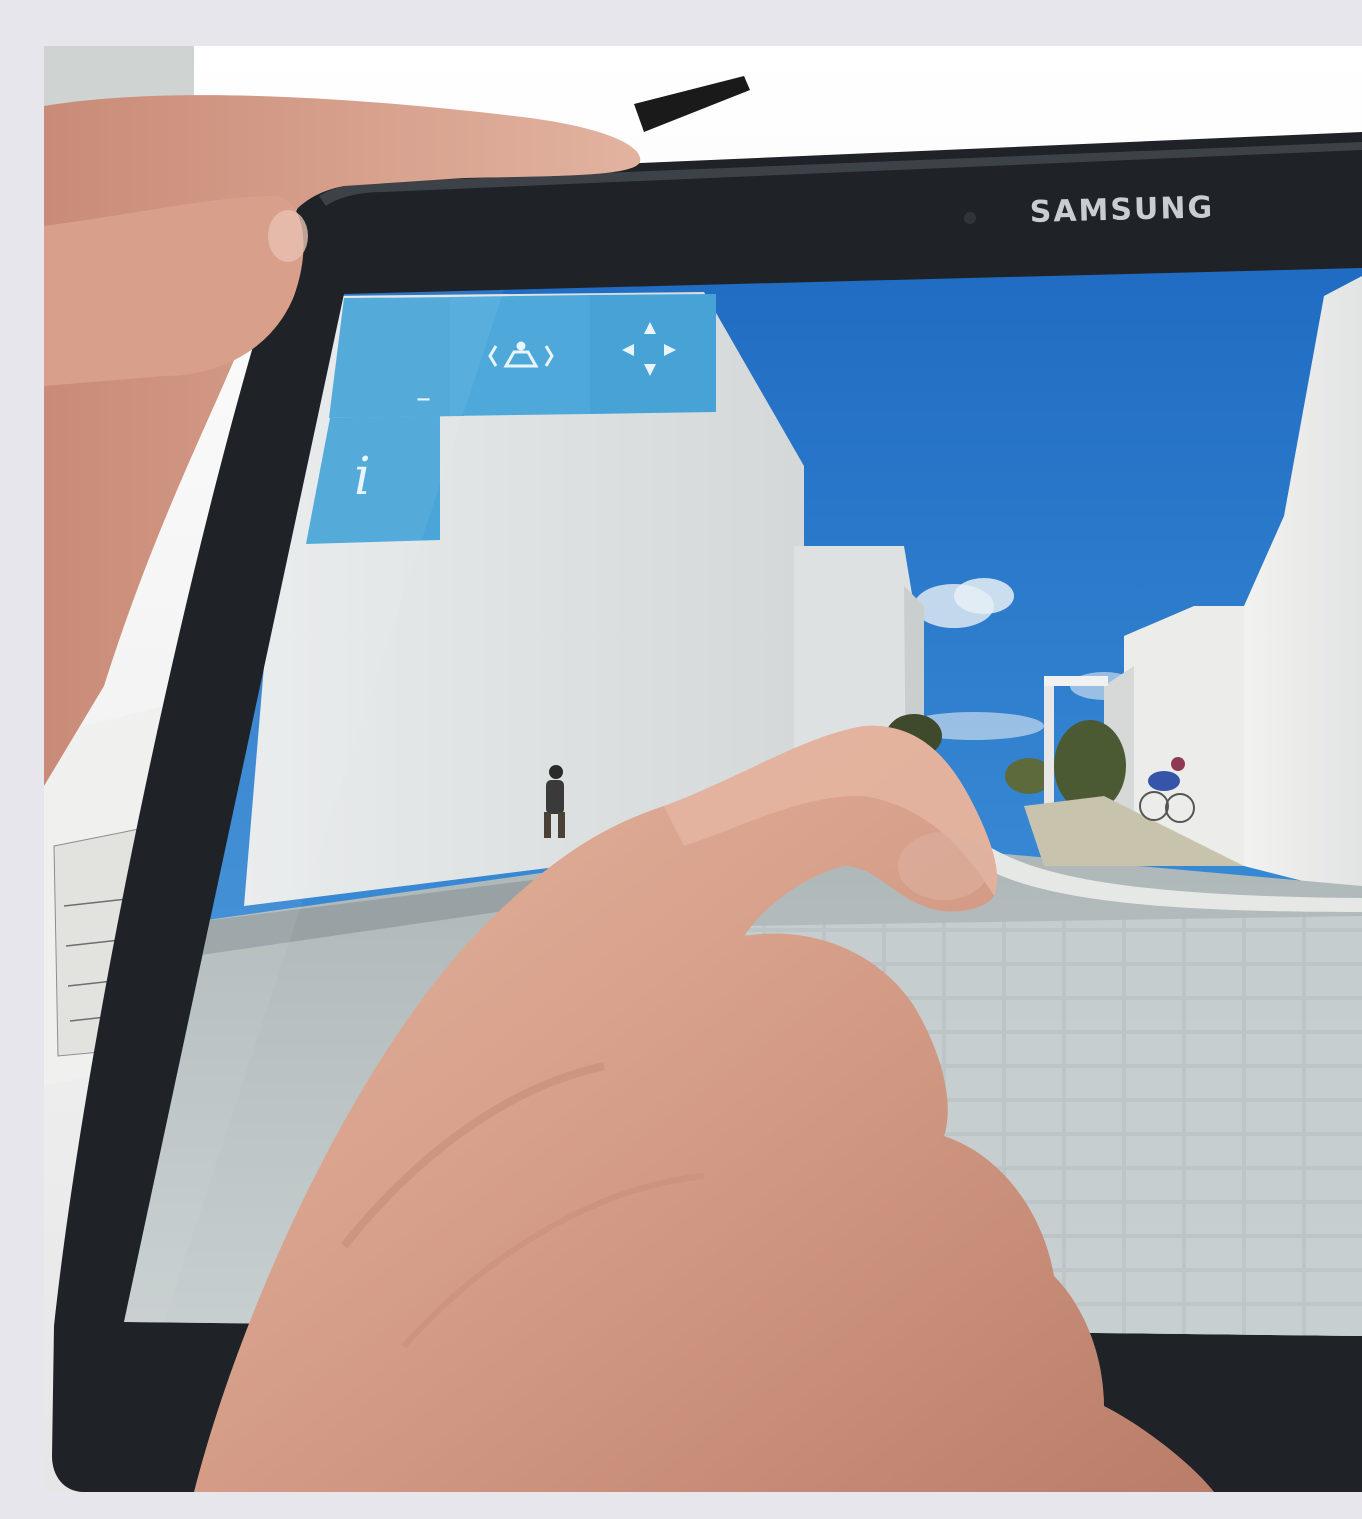  Describe the element at coordinates (970, 218) in the screenshot. I see `front-camera` at that location.